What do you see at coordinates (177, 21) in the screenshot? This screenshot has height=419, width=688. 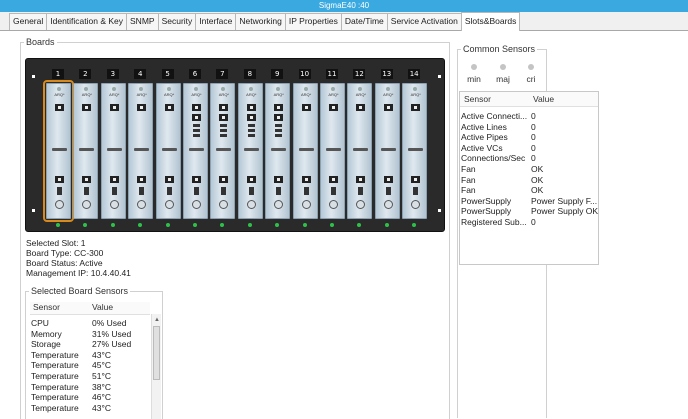 I see `tab-security: Security` at bounding box center [177, 21].